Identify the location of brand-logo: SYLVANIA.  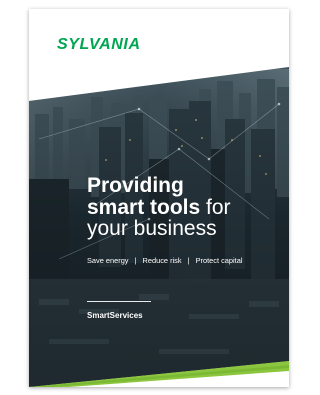
(99, 44).